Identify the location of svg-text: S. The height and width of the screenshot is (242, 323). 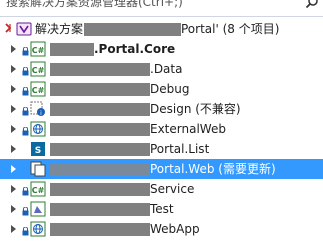
(38, 151).